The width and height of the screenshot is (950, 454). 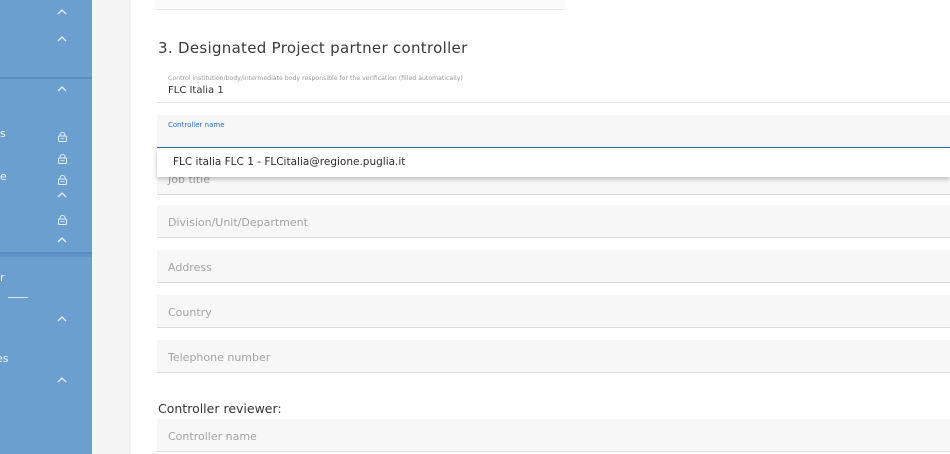 I want to click on reviewer-name-placeholder: Controller name, so click(x=212, y=436).